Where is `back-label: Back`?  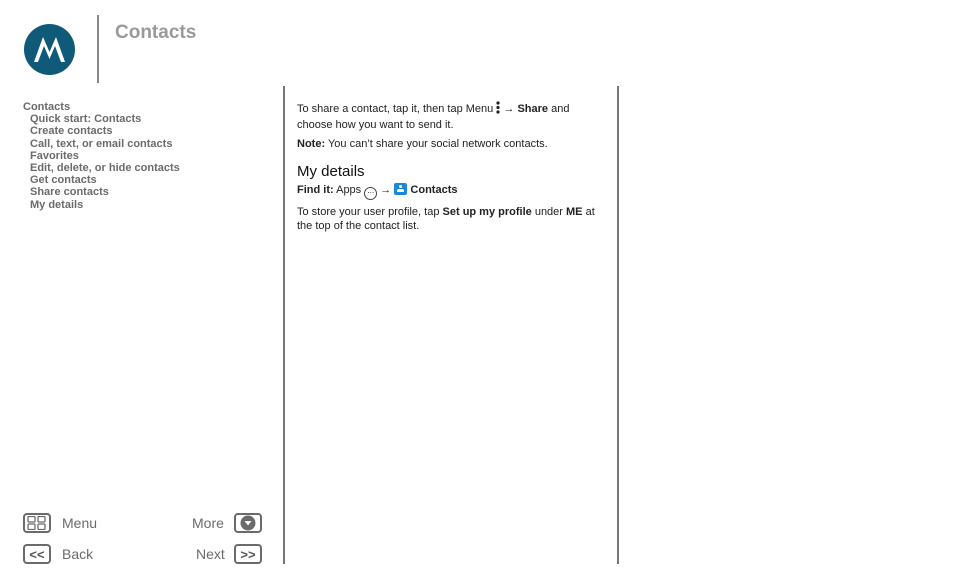
back-label: Back is located at coordinates (77, 554).